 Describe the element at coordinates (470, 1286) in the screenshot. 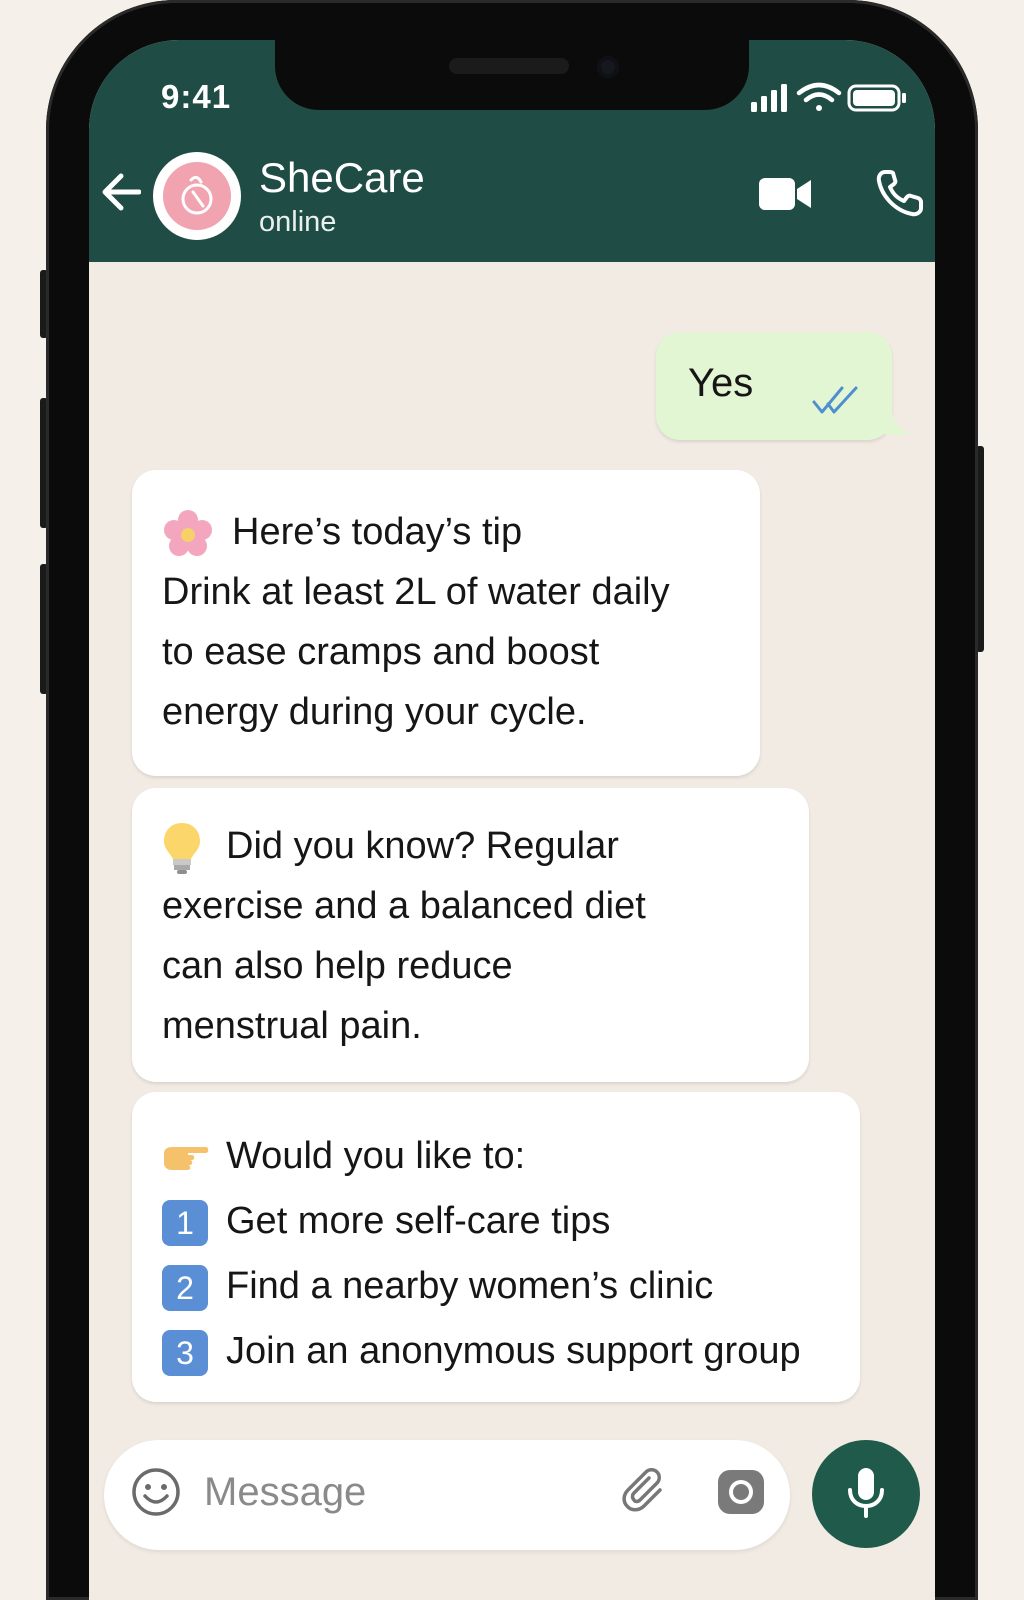

I see `message-text: Find a nearby women’s clinic` at that location.